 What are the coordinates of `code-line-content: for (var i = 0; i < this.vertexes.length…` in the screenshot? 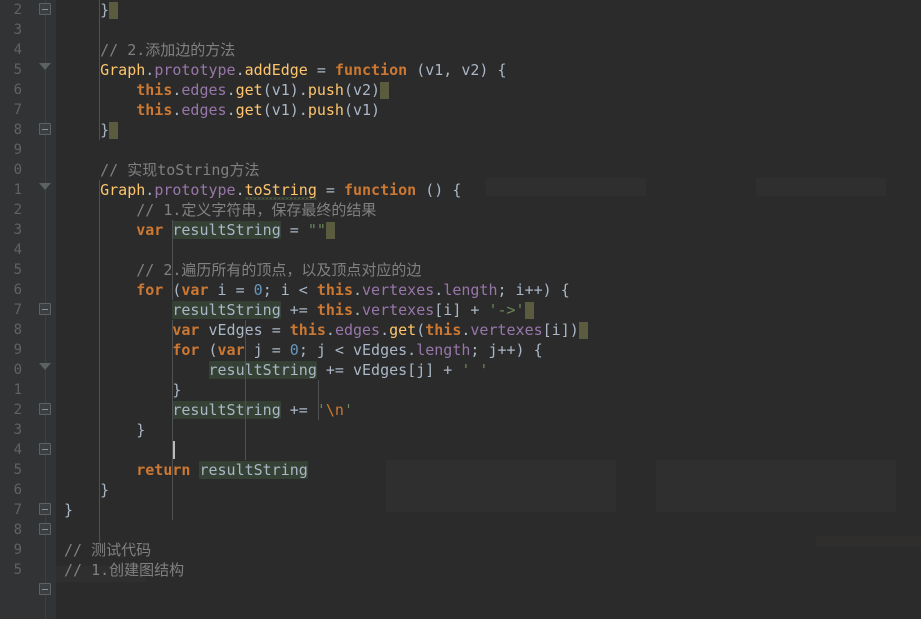 It's located at (353, 290).